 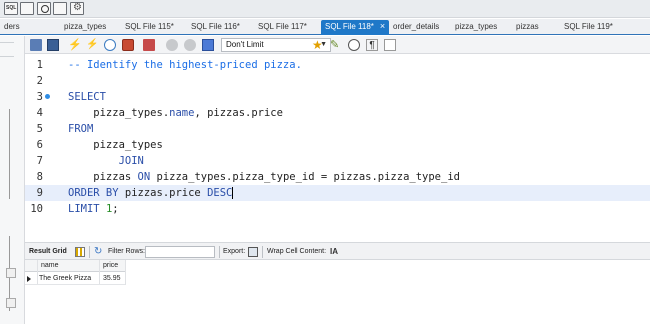 I want to click on cell-price: 35.95, so click(x=112, y=279).